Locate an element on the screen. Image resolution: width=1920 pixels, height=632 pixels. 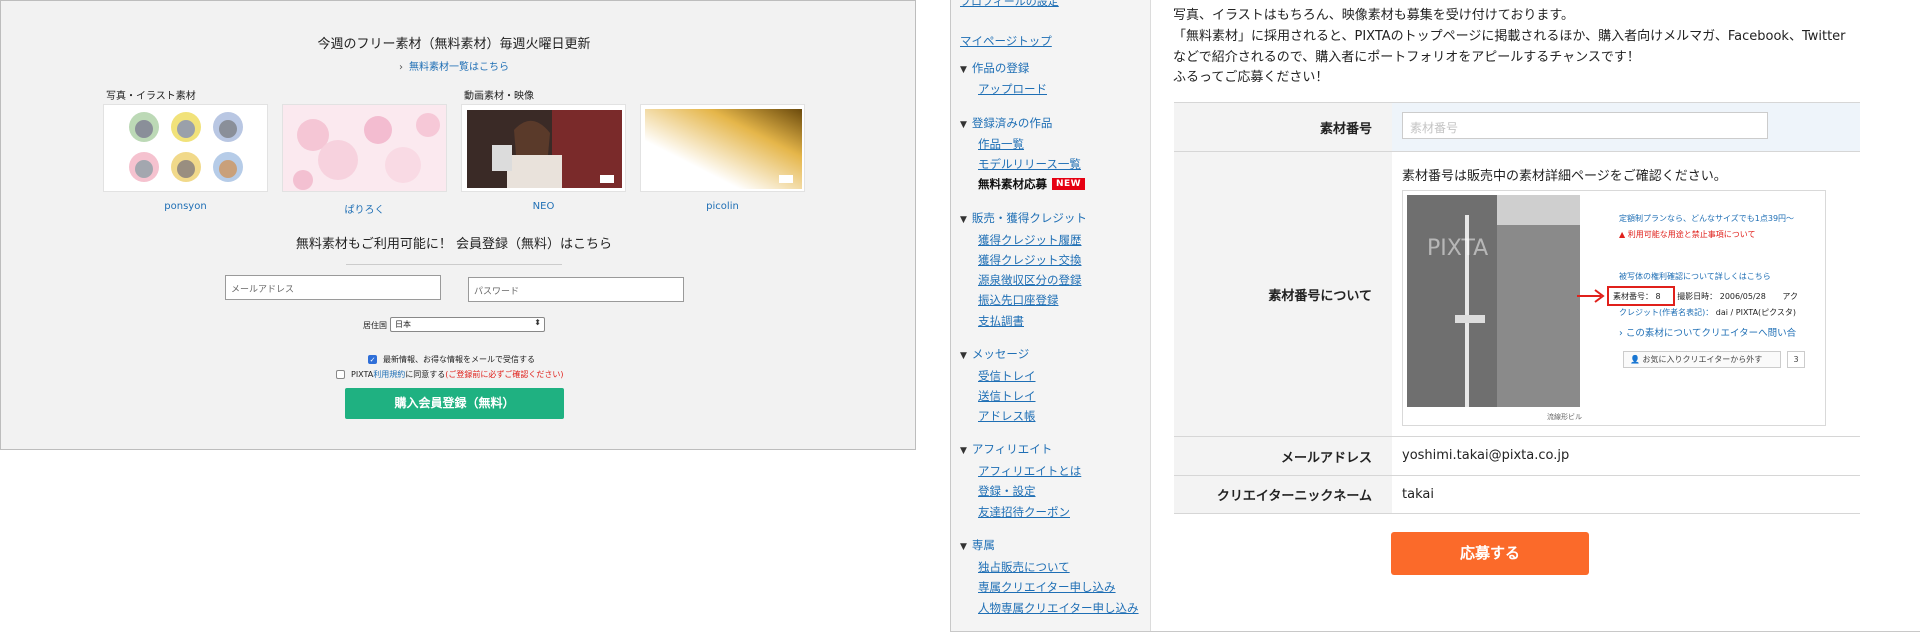
thumbnail-illustration is located at coordinates (185, 148).